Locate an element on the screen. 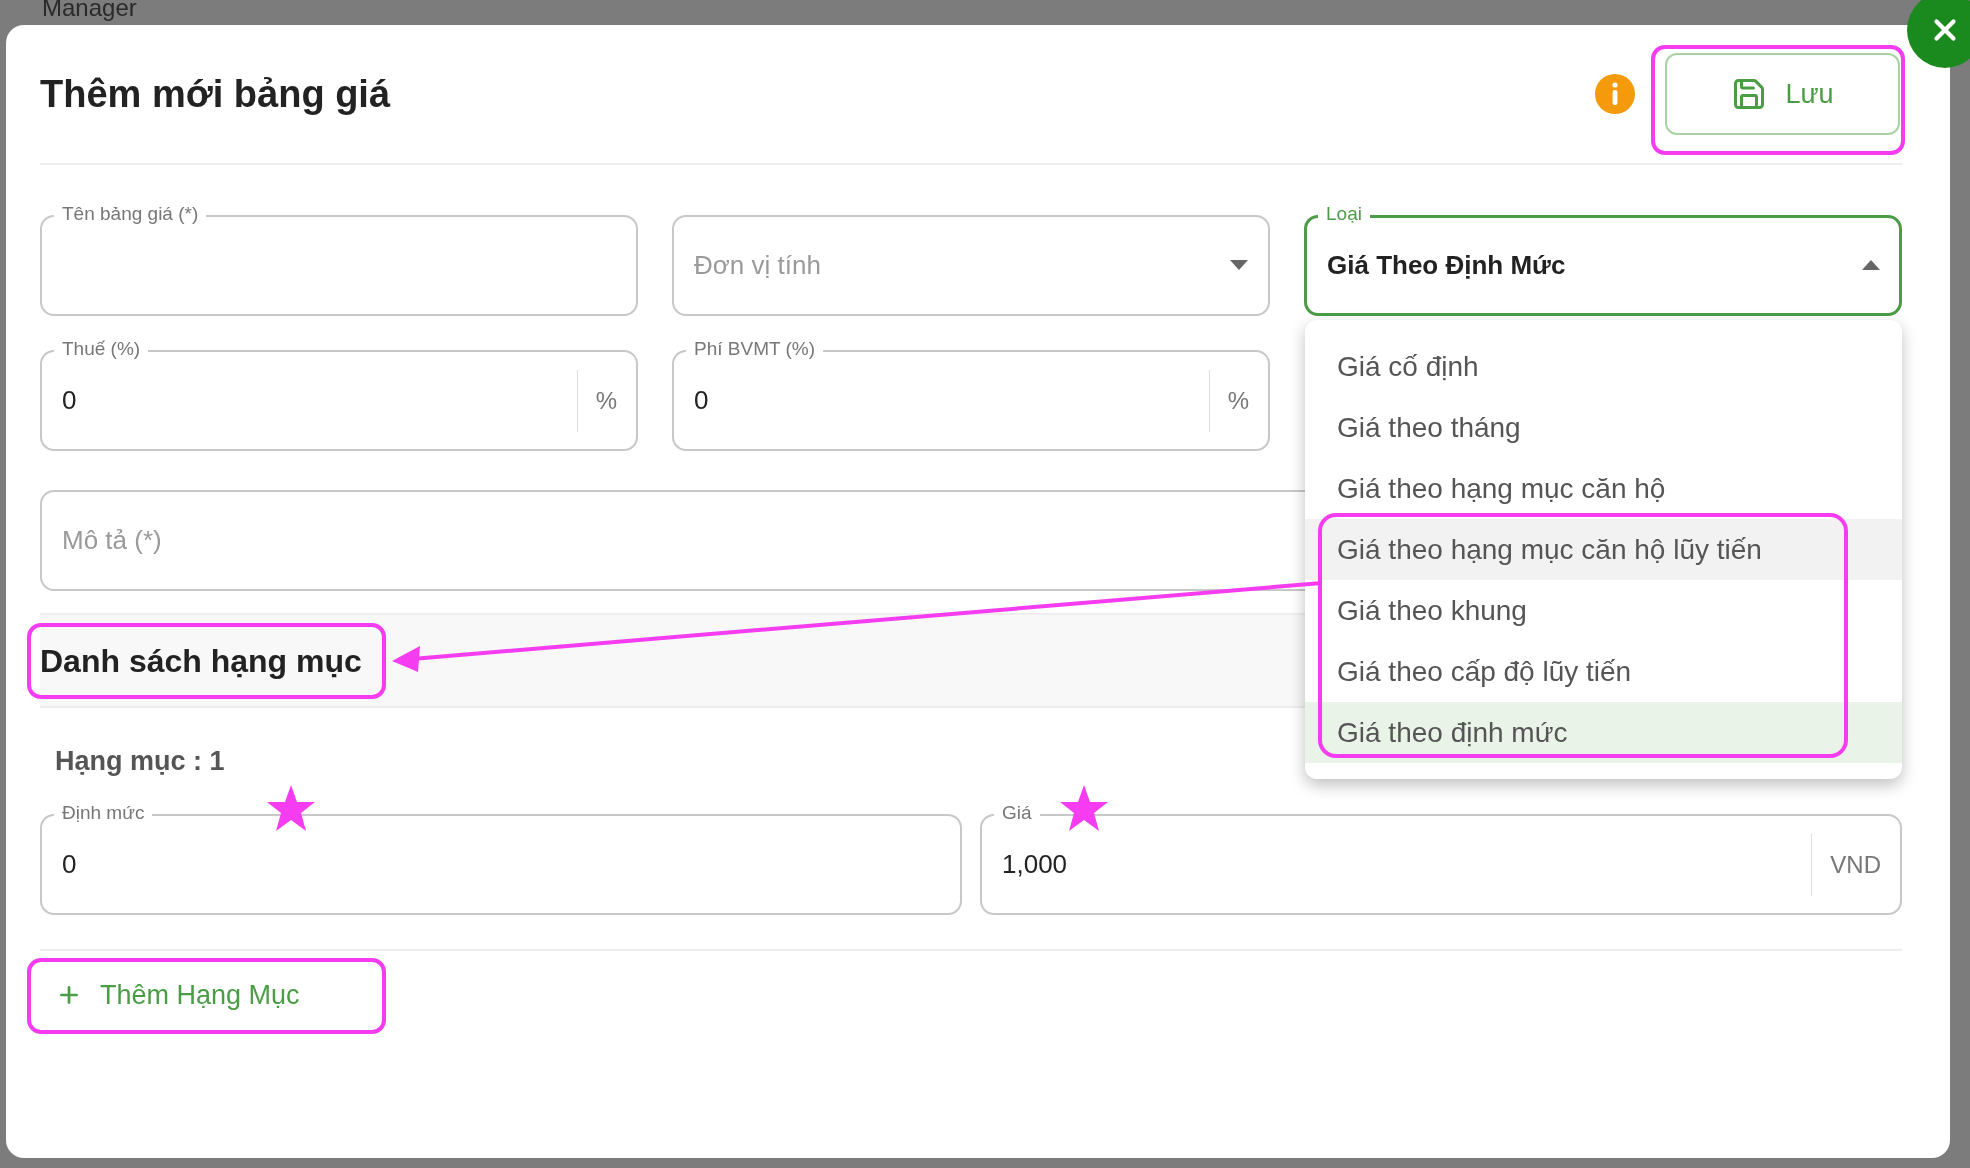  section-title: Danh sách hạng mục is located at coordinates (201, 661).